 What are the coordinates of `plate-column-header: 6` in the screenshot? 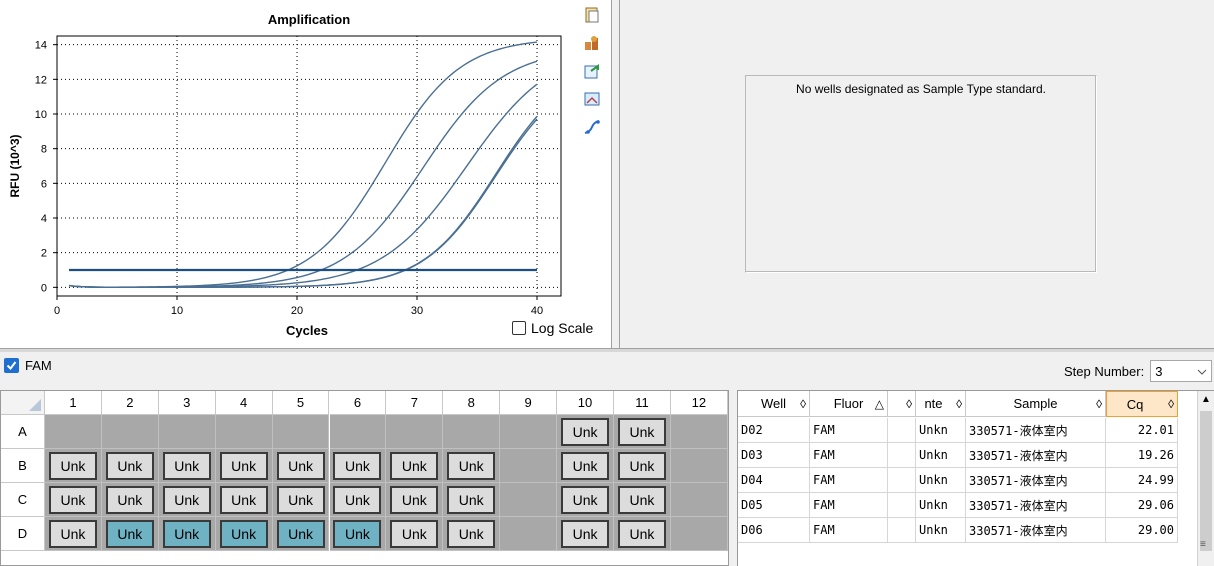 It's located at (358, 403).